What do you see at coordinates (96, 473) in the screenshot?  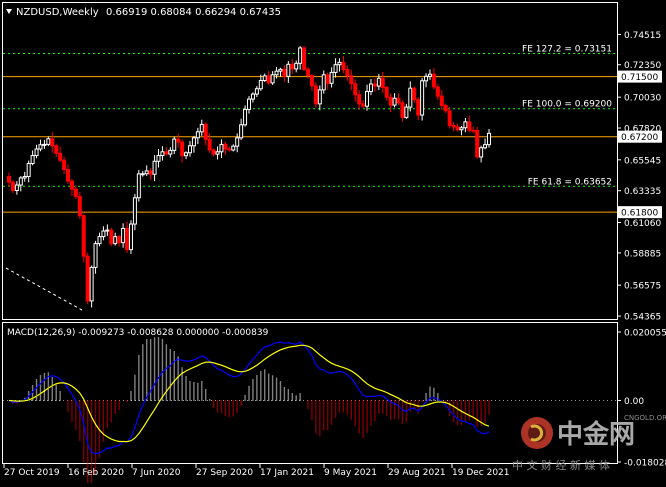 I see `time-axis-label: 16 Feb 2020` at bounding box center [96, 473].